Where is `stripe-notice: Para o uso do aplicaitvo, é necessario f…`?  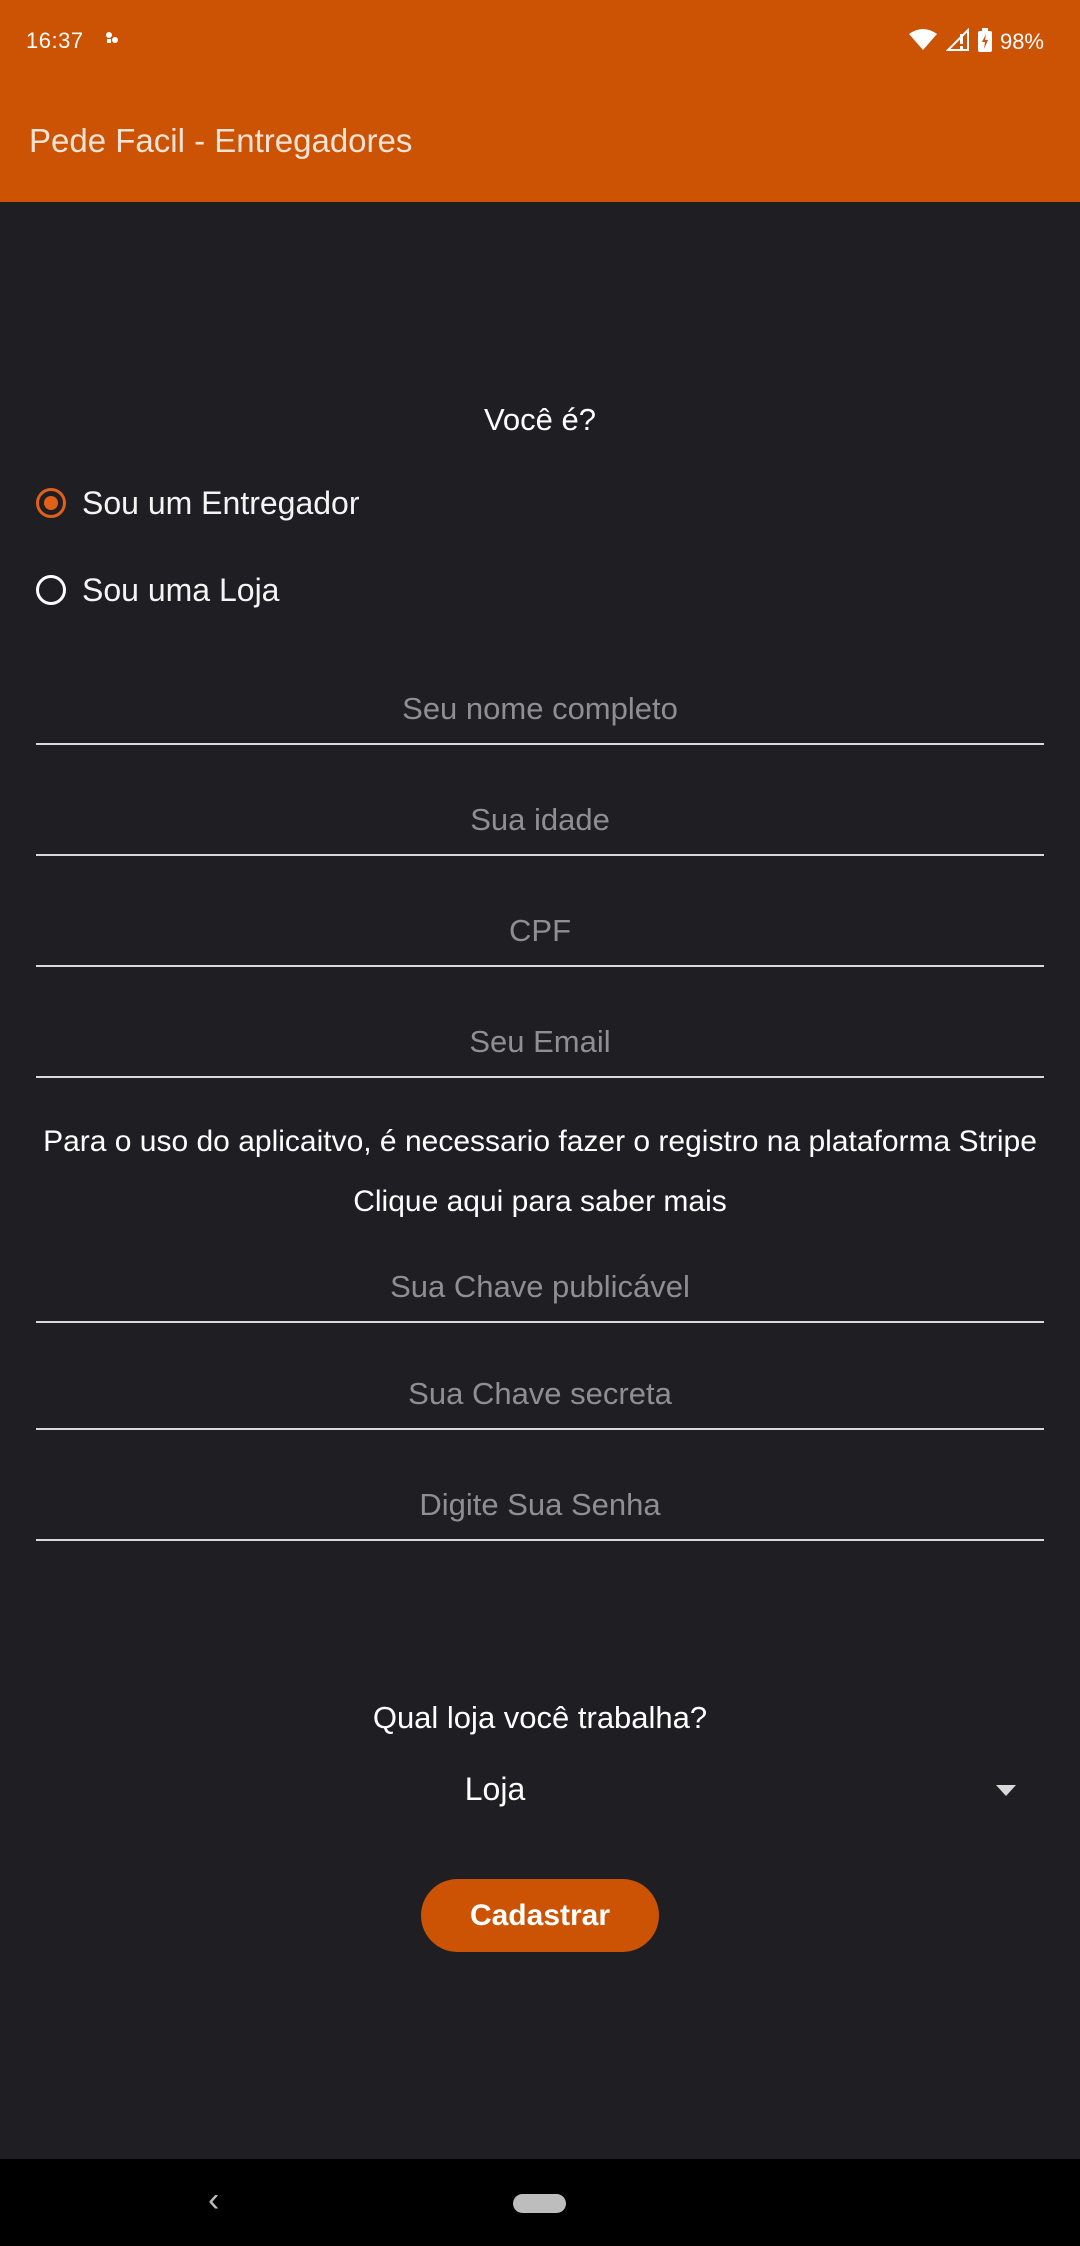
stripe-notice: Para o uso do aplicaitvo, é necessario f… is located at coordinates (540, 1141).